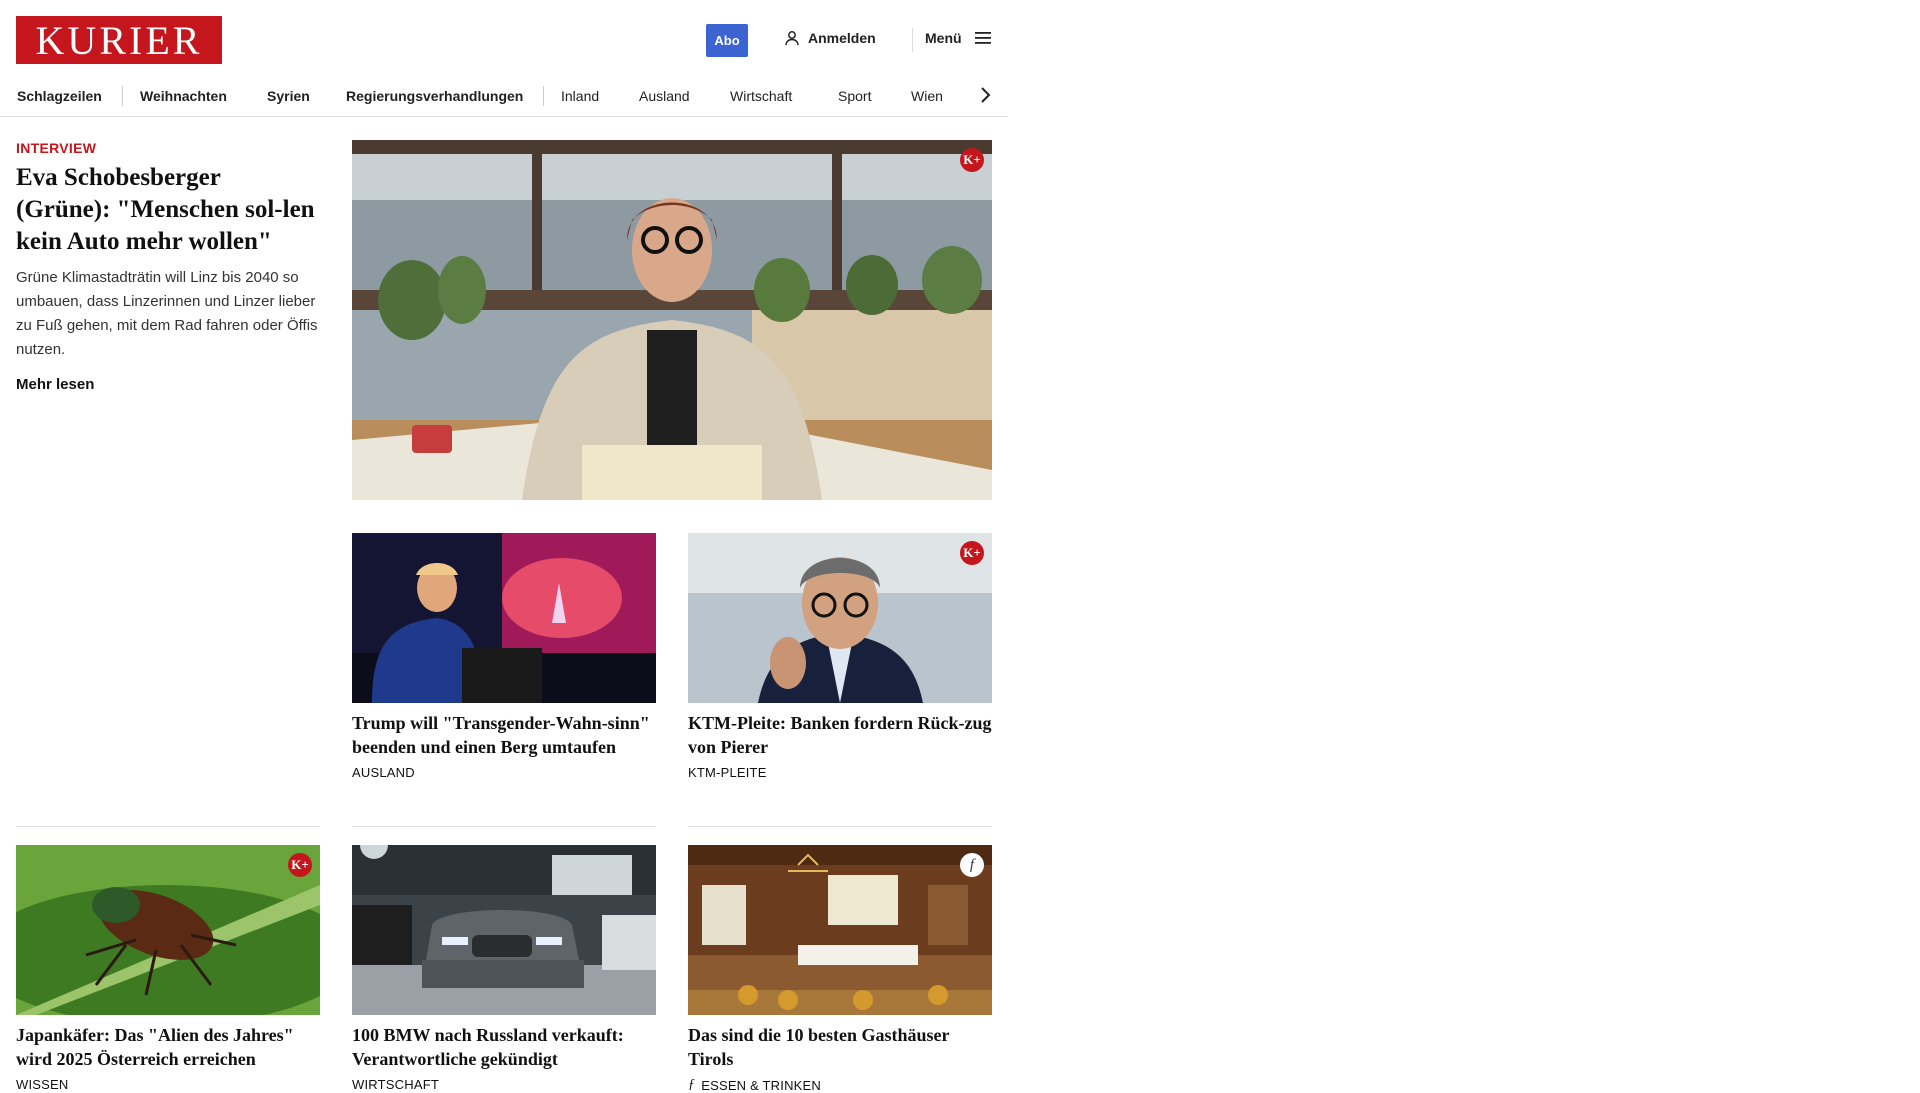 Image resolution: width=1920 pixels, height=1093 pixels. Describe the element at coordinates (664, 96) in the screenshot. I see `nav-item-ausland: Ausland` at that location.